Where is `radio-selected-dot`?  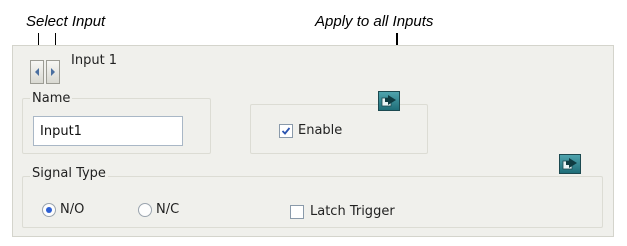 radio-selected-dot is located at coordinates (49, 210).